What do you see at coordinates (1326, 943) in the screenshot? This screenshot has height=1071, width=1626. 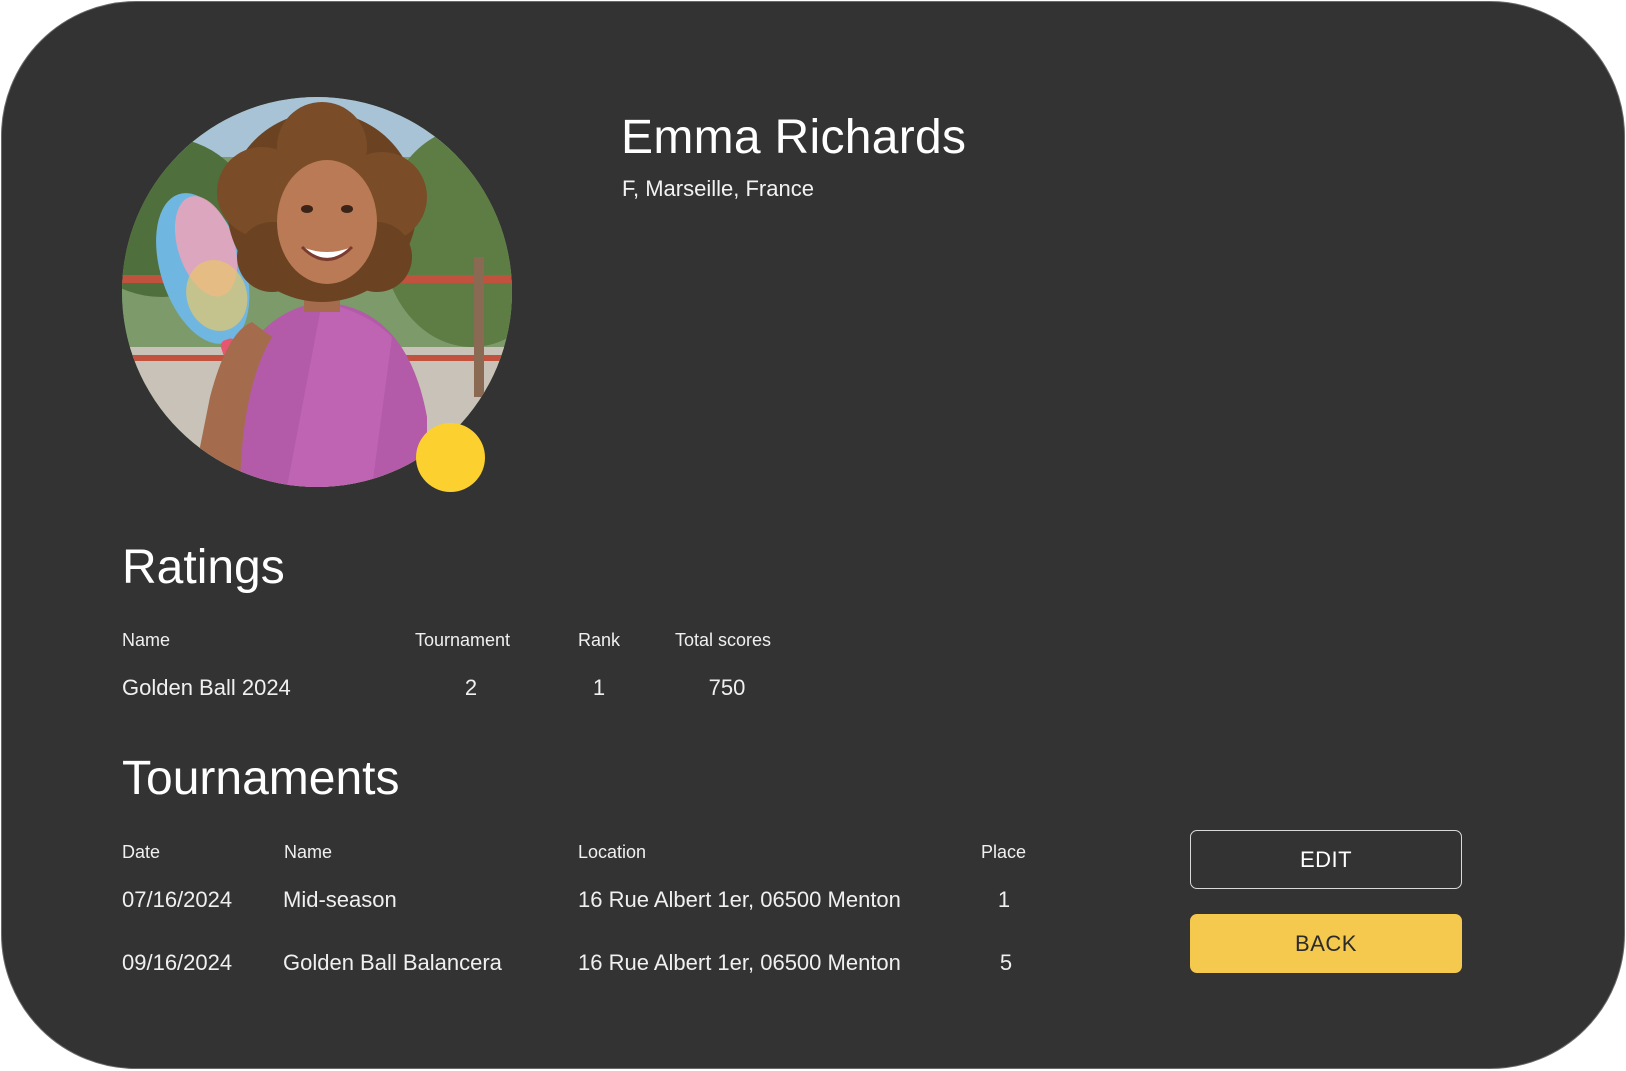 I see `back-button: BACK` at bounding box center [1326, 943].